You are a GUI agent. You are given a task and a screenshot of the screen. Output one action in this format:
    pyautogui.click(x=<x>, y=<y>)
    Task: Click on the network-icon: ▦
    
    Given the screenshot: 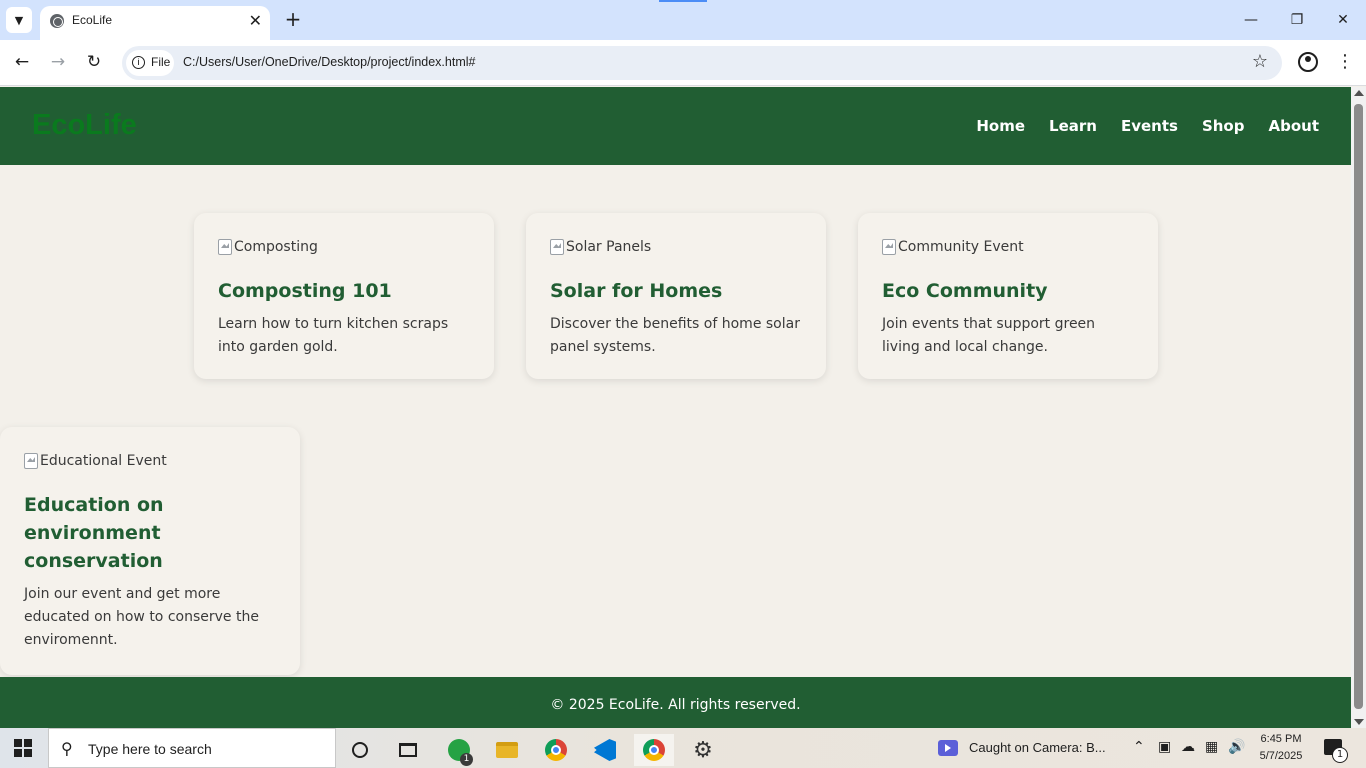 What is the action you would take?
    pyautogui.click(x=1211, y=747)
    